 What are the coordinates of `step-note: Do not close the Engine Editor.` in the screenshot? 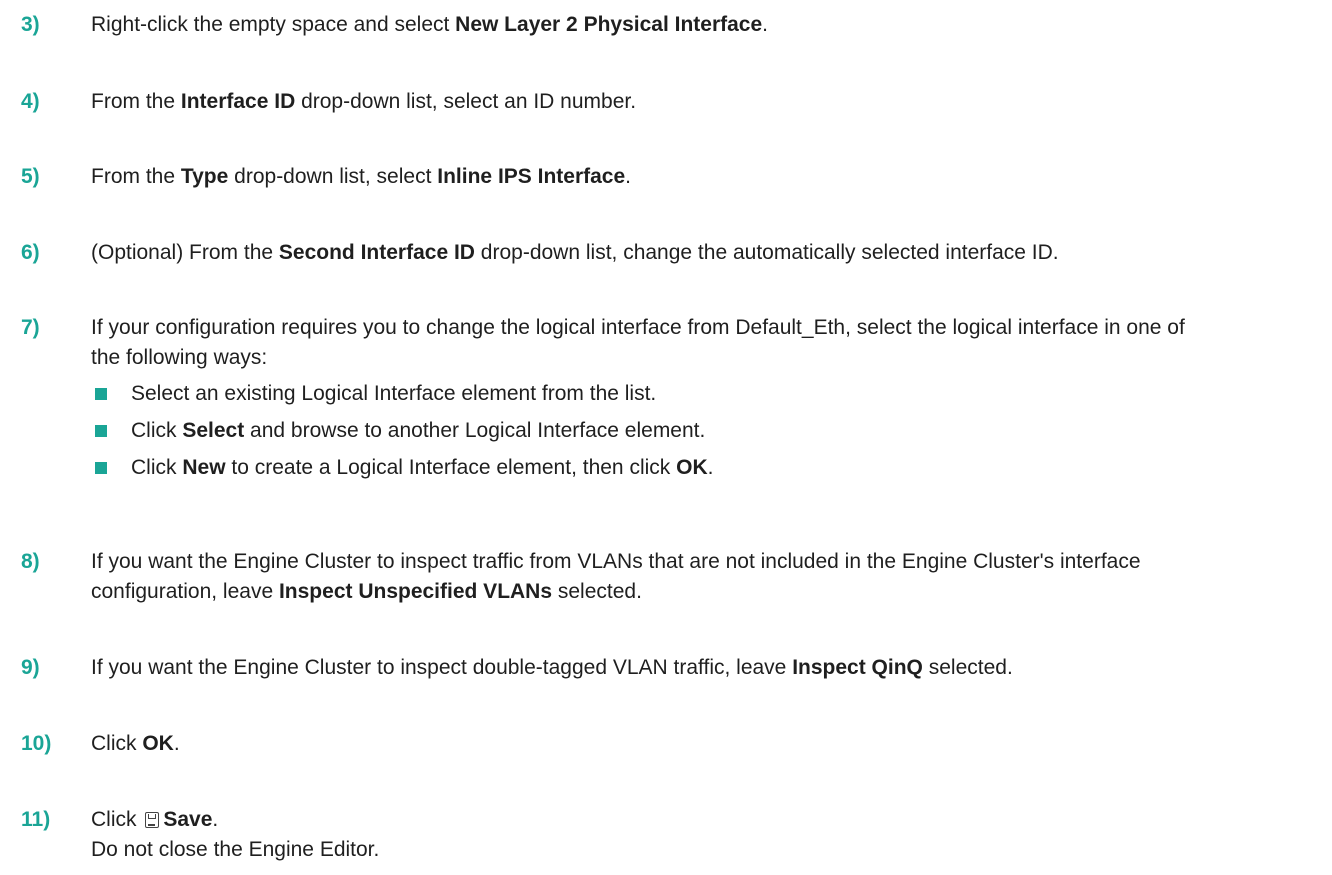 It's located at (235, 849).